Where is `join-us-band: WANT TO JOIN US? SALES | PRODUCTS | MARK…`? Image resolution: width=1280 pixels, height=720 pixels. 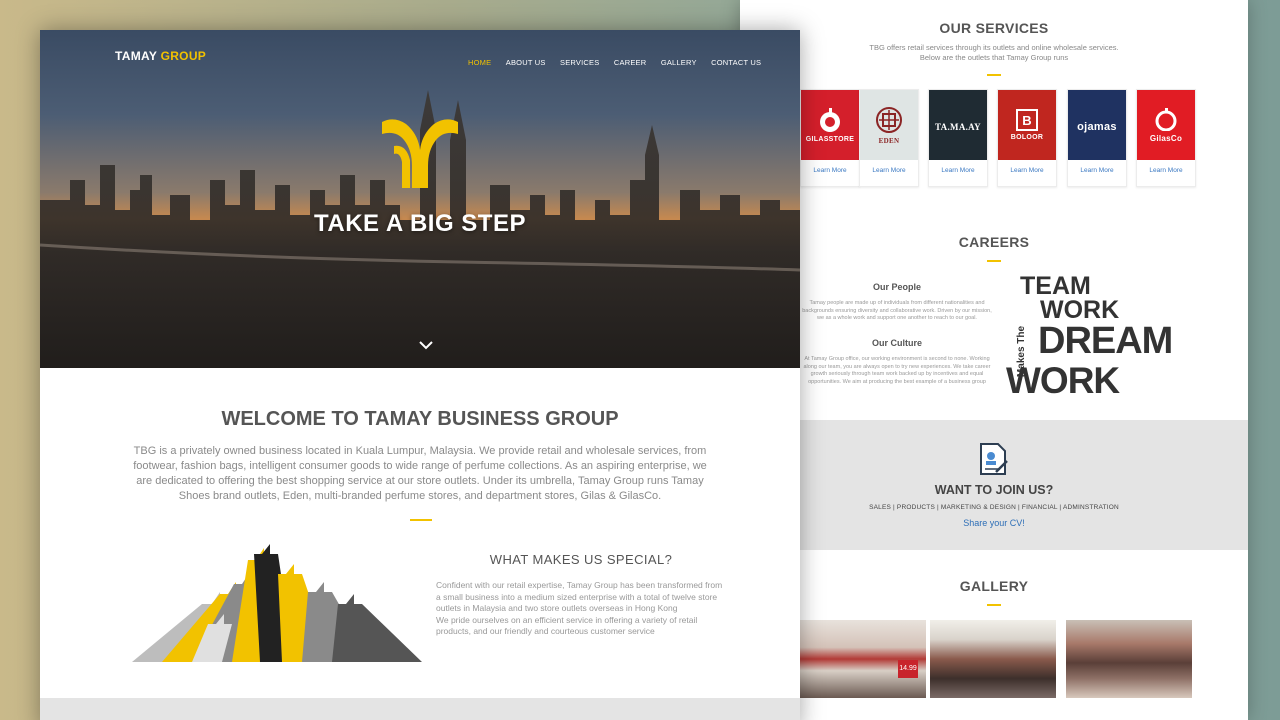 join-us-band: WANT TO JOIN US? SALES | PRODUCTS | MARK… is located at coordinates (1024, 485).